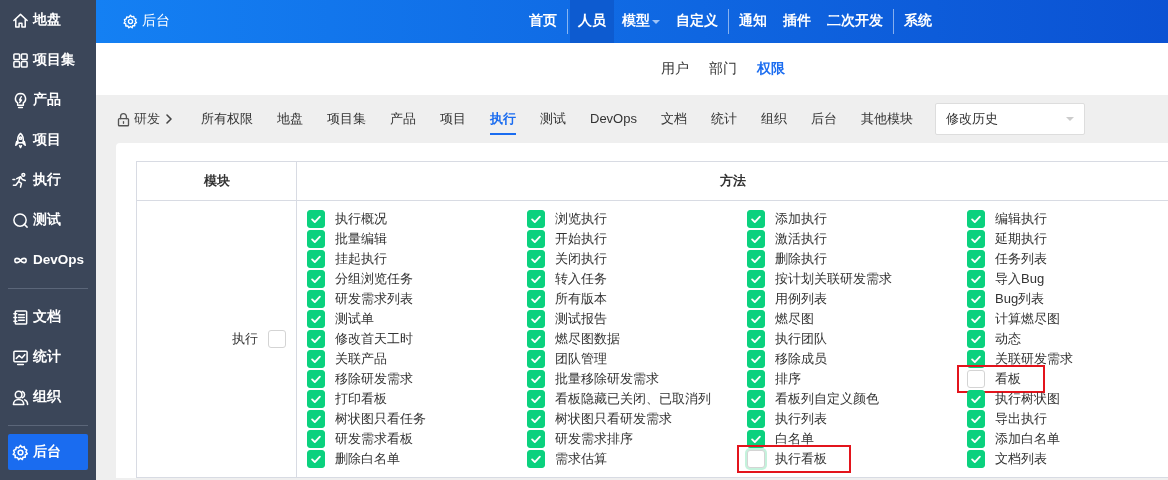 The width and height of the screenshot is (1168, 480). Describe the element at coordinates (723, 119) in the screenshot. I see `module-tab: 统计` at that location.